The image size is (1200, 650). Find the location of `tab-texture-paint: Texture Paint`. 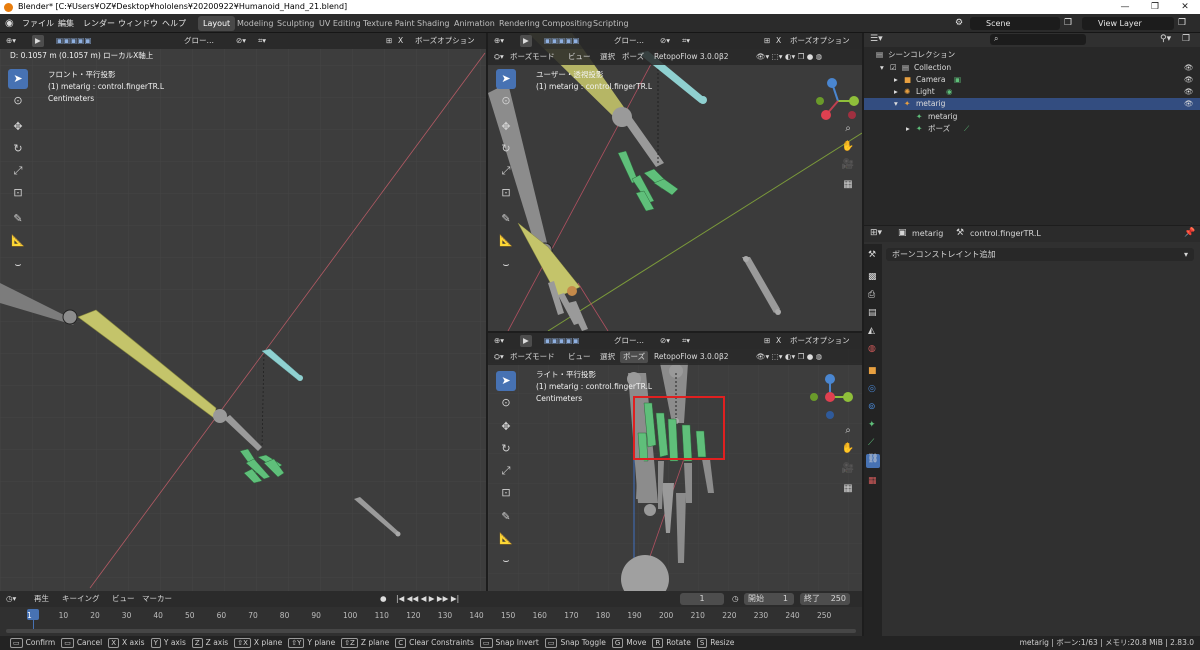

tab-texture-paint: Texture Paint is located at coordinates (389, 23).